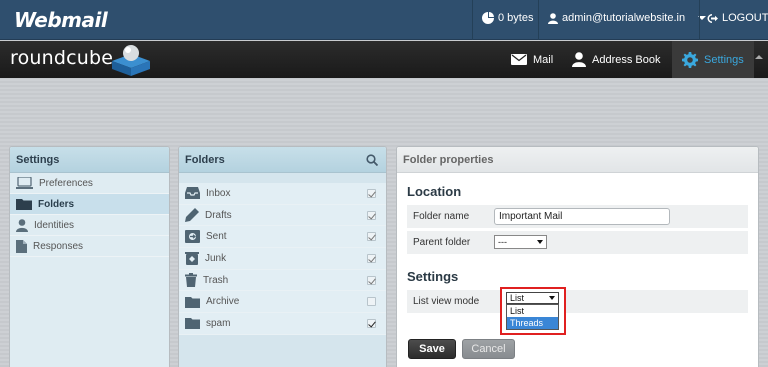  What do you see at coordinates (432, 349) in the screenshot?
I see `save-button: Save` at bounding box center [432, 349].